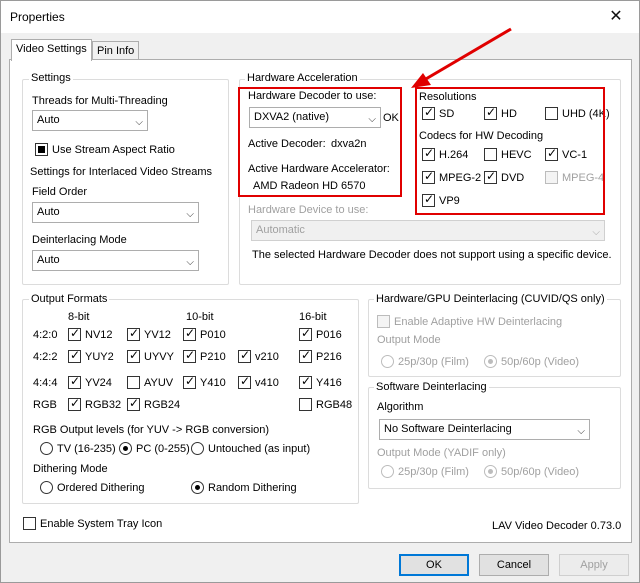  Describe the element at coordinates (45, 357) in the screenshot. I see `row-422: 4:2:2` at that location.